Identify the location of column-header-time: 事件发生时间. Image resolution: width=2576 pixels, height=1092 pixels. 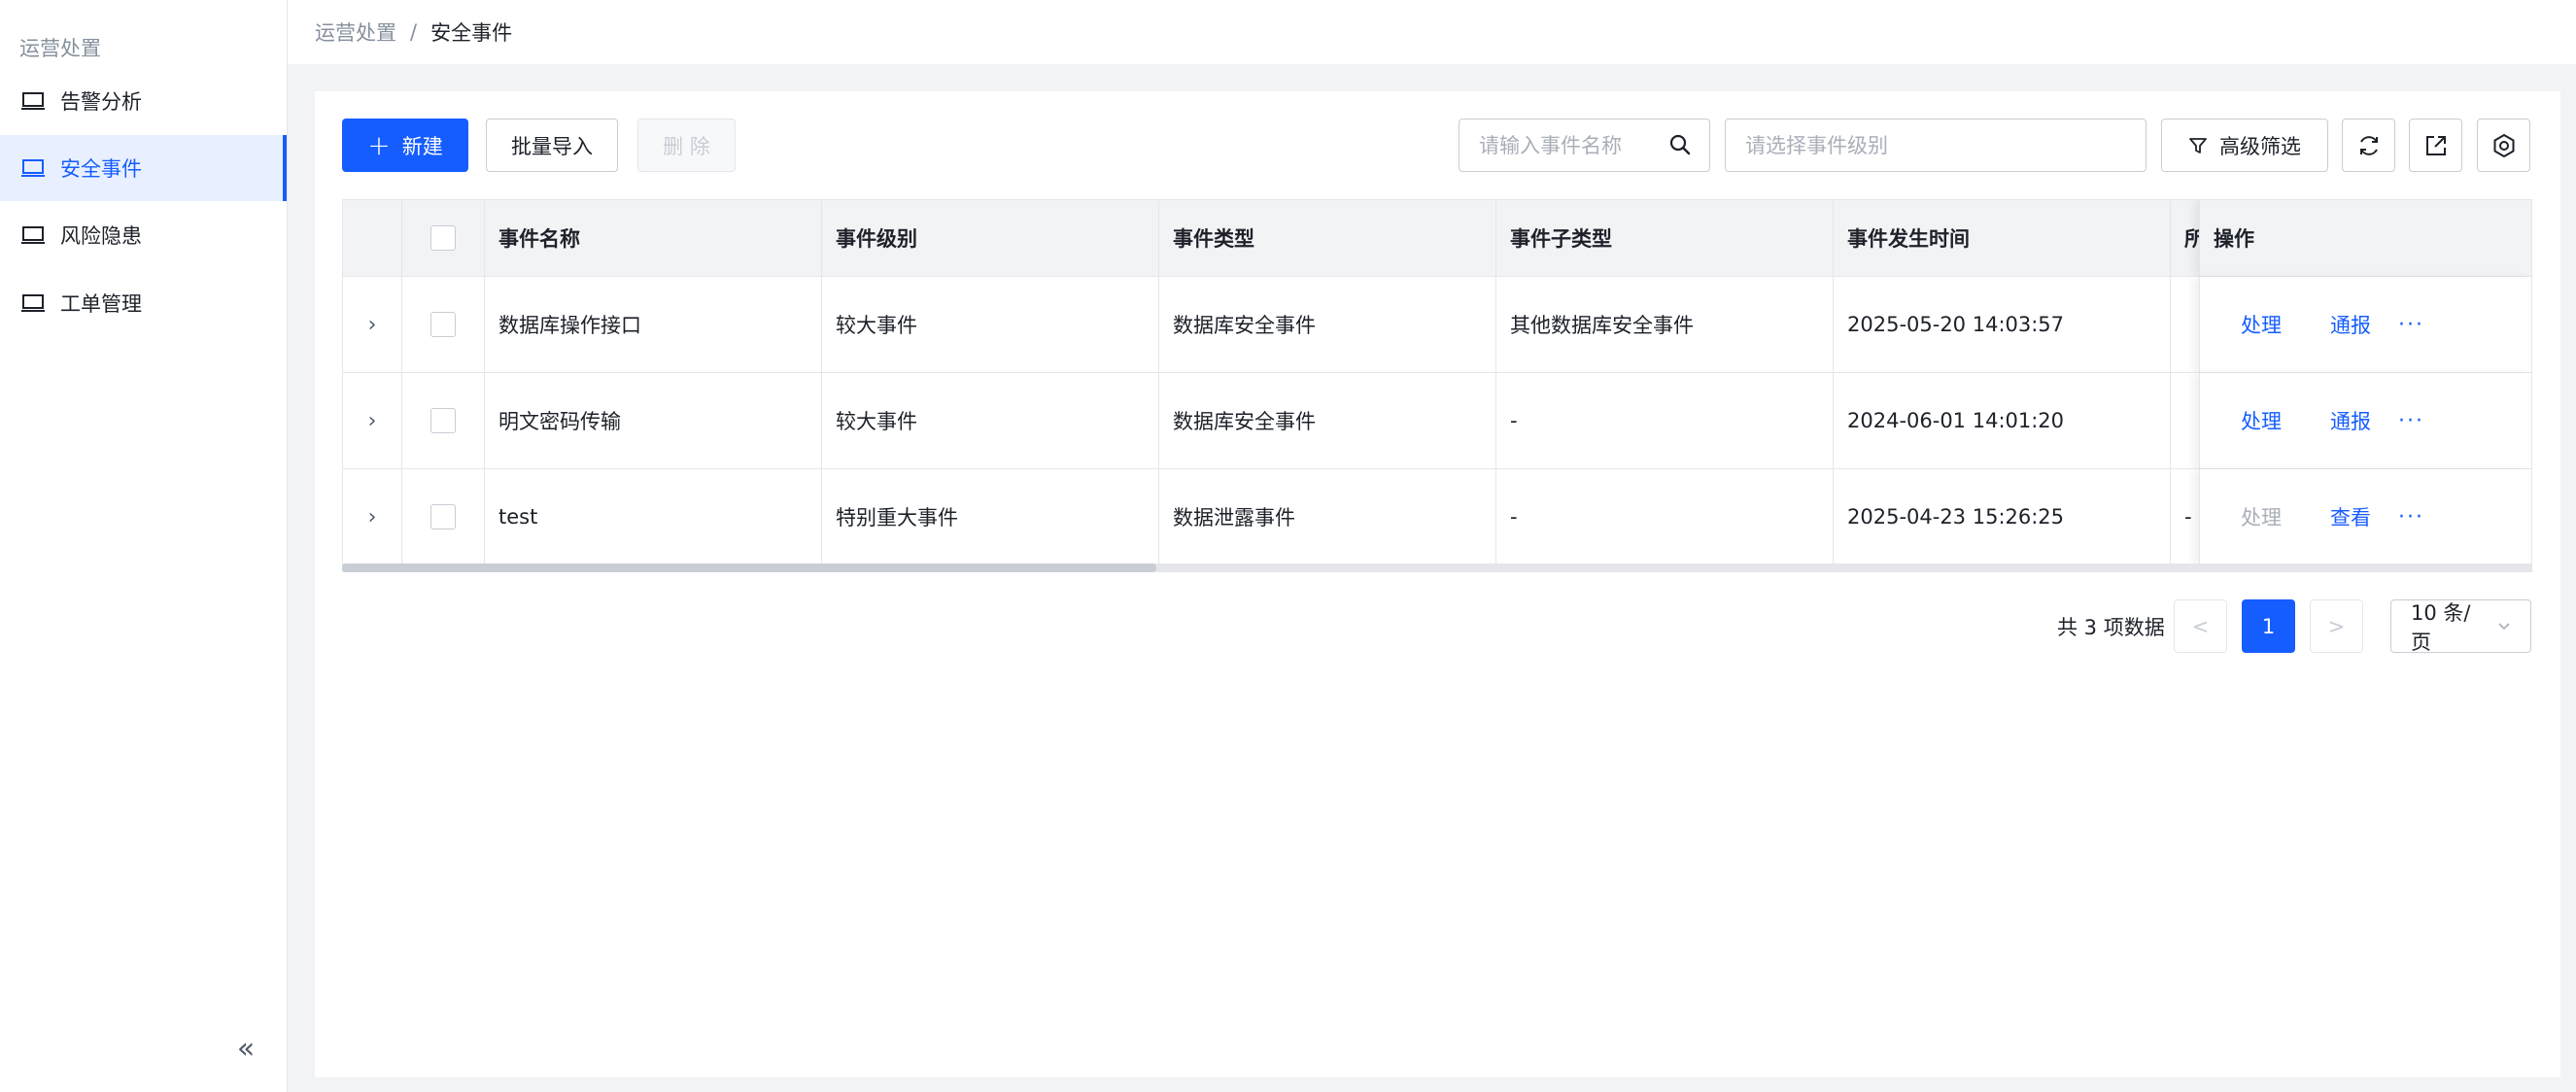
(2003, 238).